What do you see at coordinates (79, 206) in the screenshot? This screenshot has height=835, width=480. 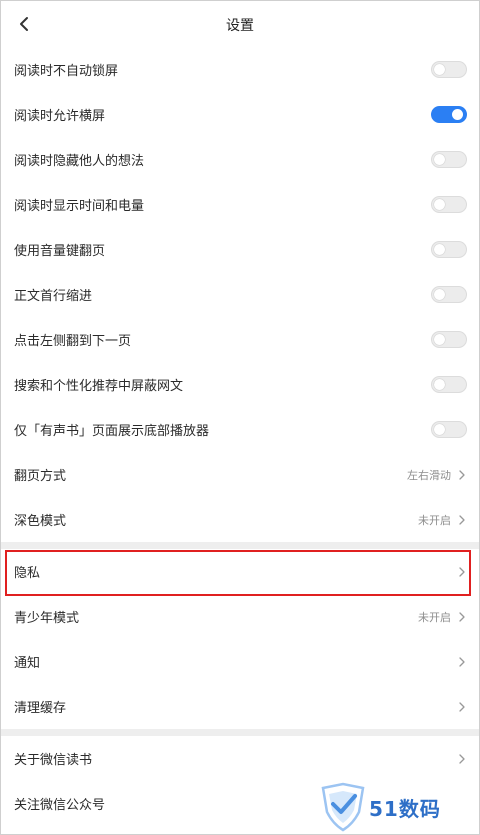 I see `setting-label: 阅读时显示时间和电量` at bounding box center [79, 206].